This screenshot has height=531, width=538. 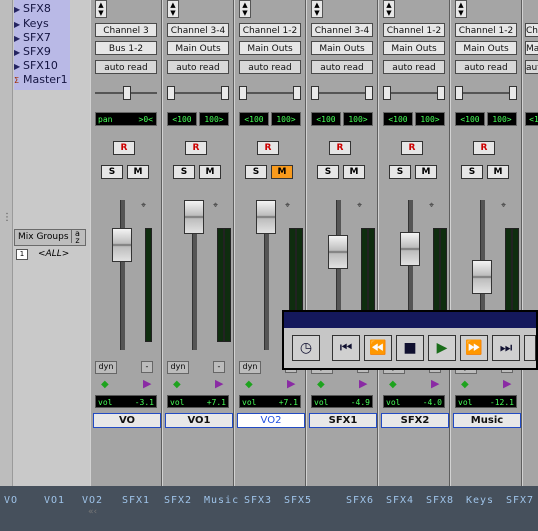 What do you see at coordinates (531, 48) in the screenshot?
I see `output-selector: Main O` at bounding box center [531, 48].